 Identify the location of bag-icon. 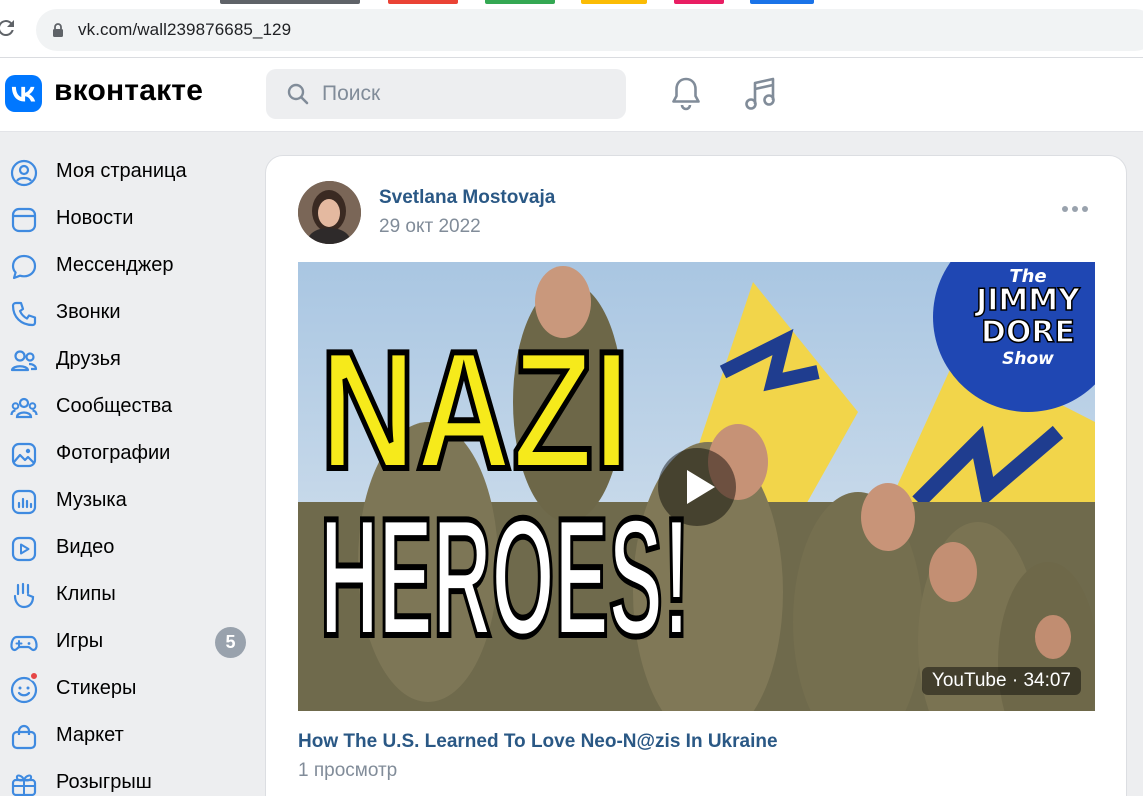
(24, 737).